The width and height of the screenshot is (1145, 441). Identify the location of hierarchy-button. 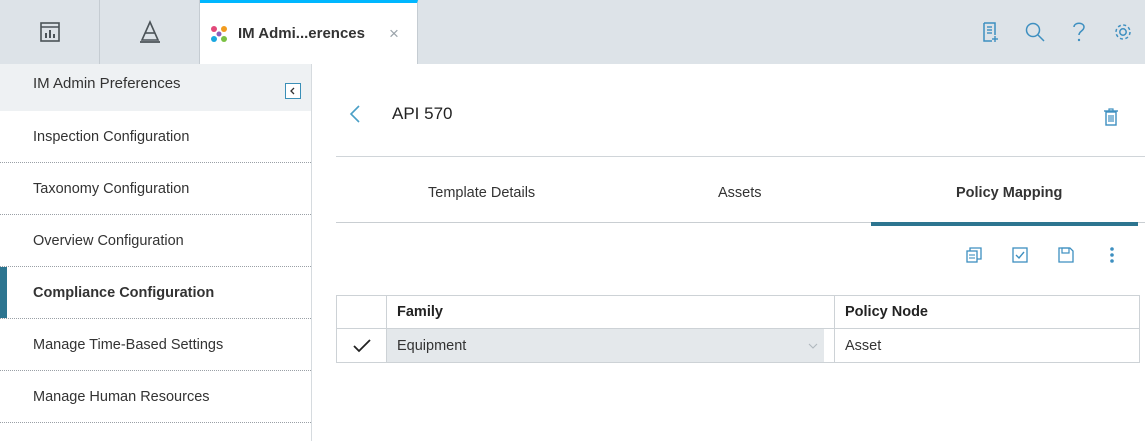
(150, 32).